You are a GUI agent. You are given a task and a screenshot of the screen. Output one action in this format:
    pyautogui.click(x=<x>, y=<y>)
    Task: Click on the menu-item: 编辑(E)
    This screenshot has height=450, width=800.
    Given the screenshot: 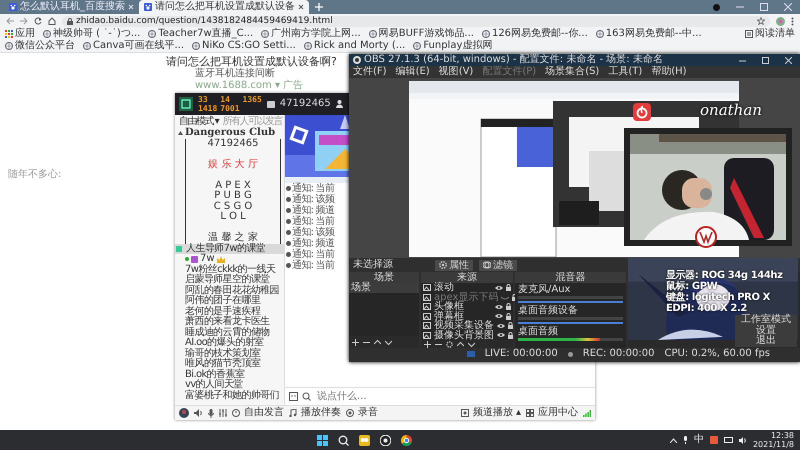 What is the action you would take?
    pyautogui.click(x=413, y=72)
    